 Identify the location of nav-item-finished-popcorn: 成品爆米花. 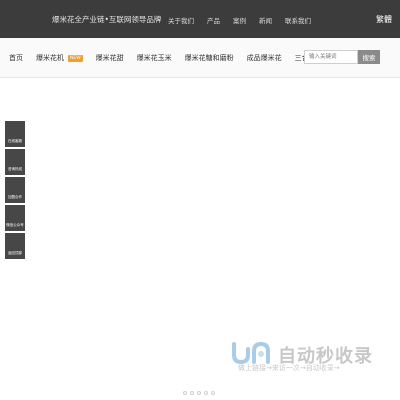
(264, 58).